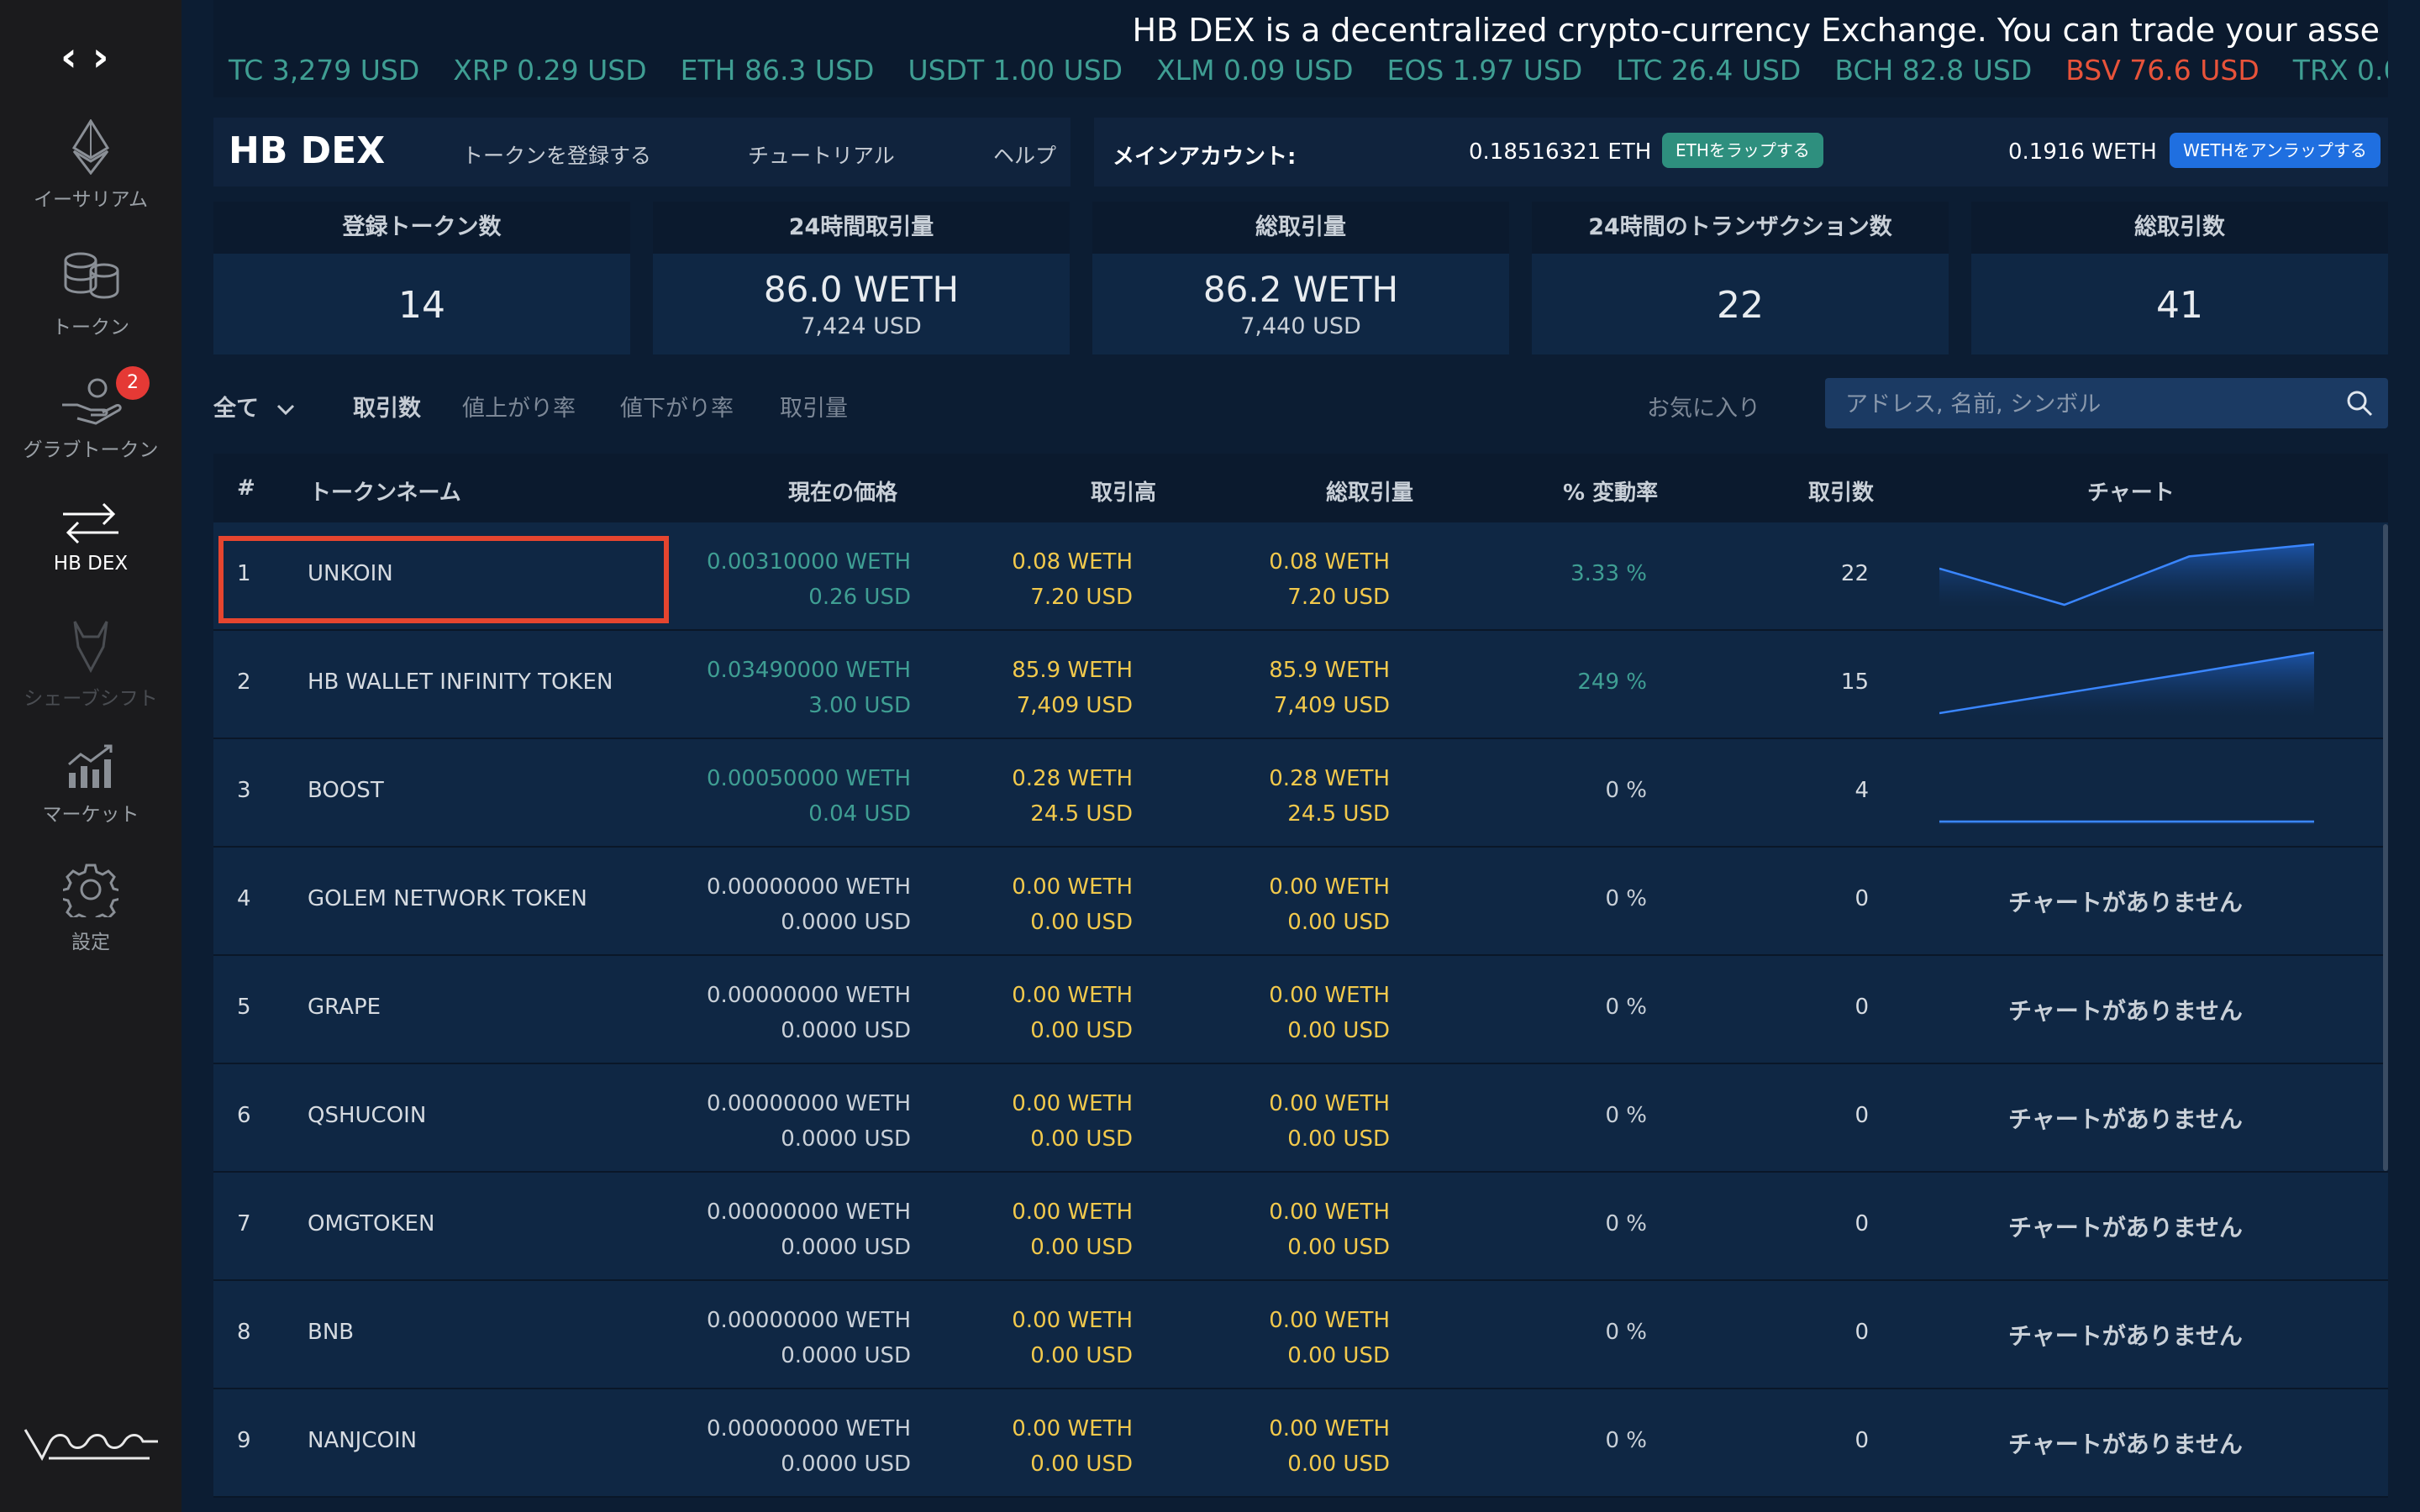  What do you see at coordinates (1841, 491) in the screenshot?
I see `col-trade-count: 取引数` at bounding box center [1841, 491].